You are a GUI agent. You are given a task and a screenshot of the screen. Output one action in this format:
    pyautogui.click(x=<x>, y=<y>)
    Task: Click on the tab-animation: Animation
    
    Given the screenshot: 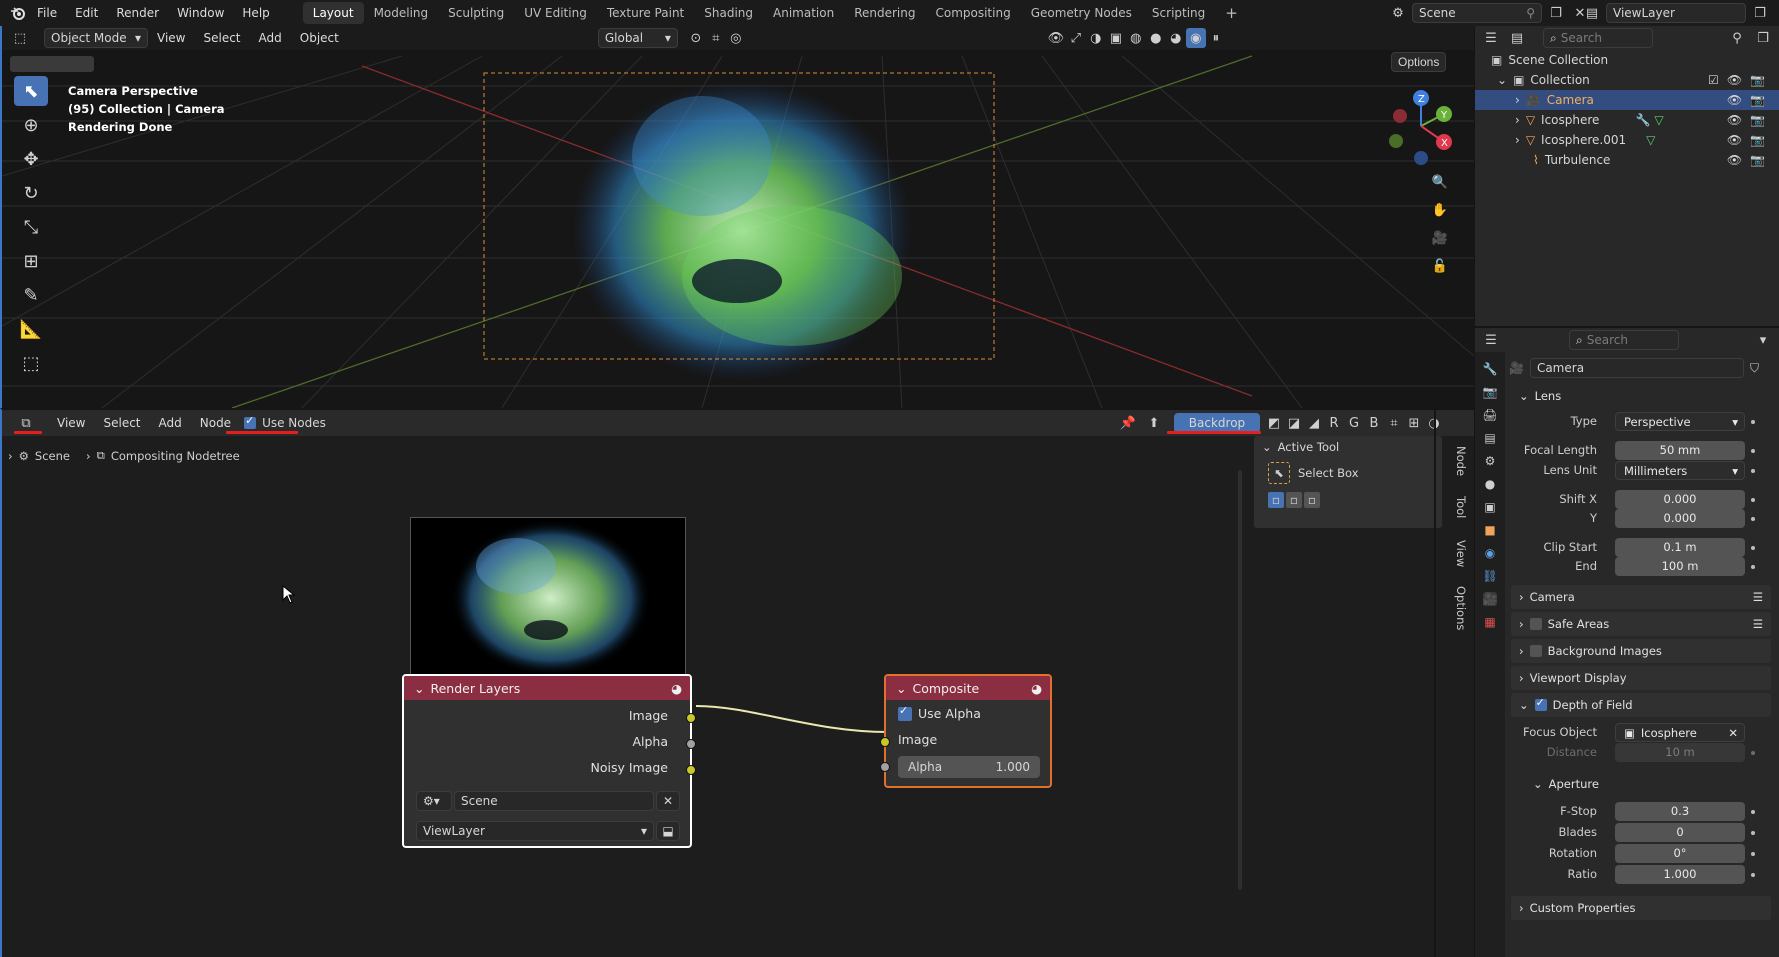 What is the action you would take?
    pyautogui.click(x=803, y=13)
    